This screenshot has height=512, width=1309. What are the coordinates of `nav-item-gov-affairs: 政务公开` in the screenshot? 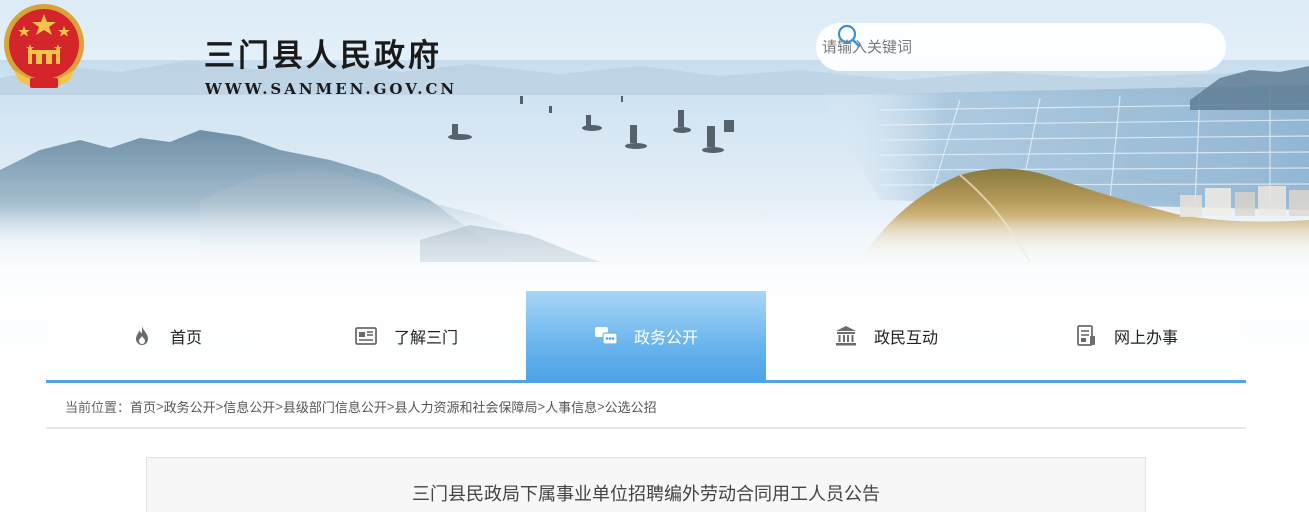 It's located at (646, 335).